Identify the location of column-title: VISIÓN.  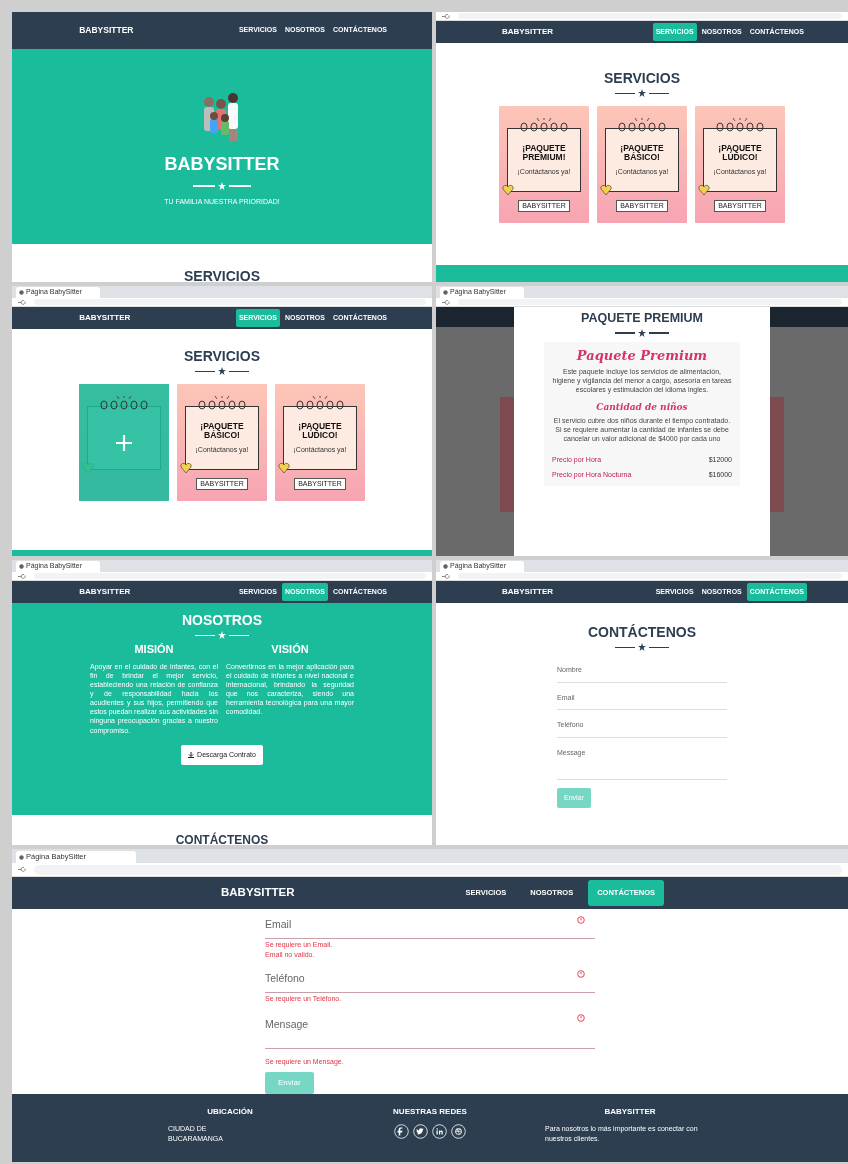
(290, 650).